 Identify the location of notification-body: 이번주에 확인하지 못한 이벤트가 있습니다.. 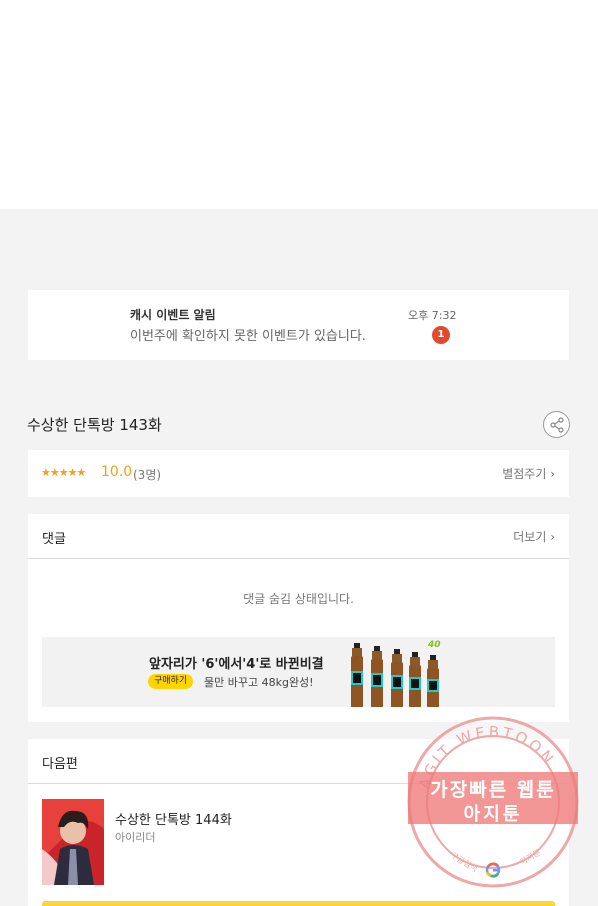
(248, 336).